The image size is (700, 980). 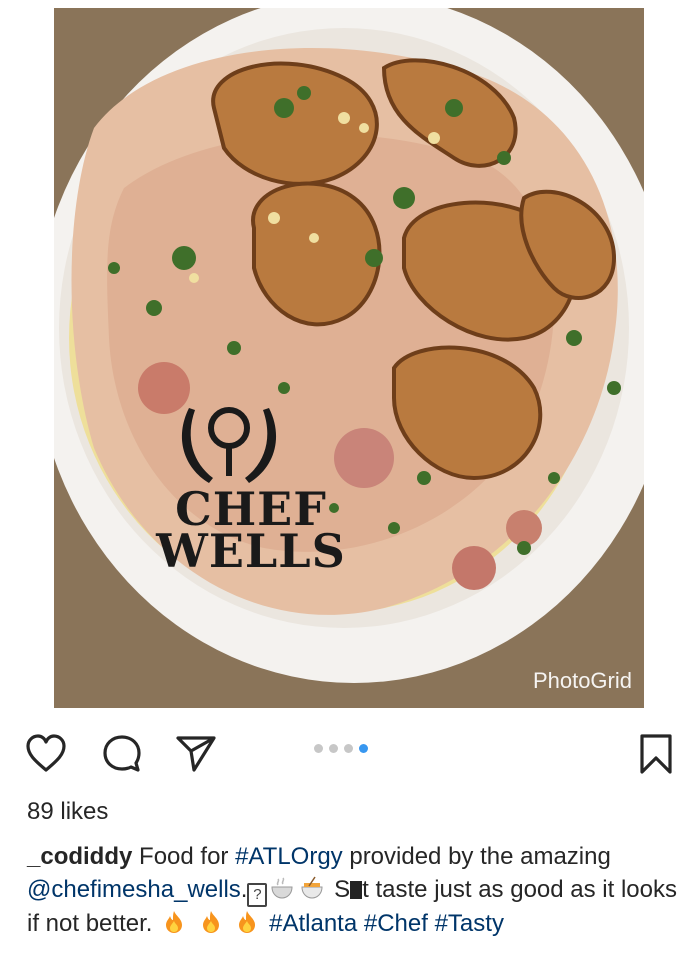 What do you see at coordinates (356, 890) in the screenshot?
I see `censor-block` at bounding box center [356, 890].